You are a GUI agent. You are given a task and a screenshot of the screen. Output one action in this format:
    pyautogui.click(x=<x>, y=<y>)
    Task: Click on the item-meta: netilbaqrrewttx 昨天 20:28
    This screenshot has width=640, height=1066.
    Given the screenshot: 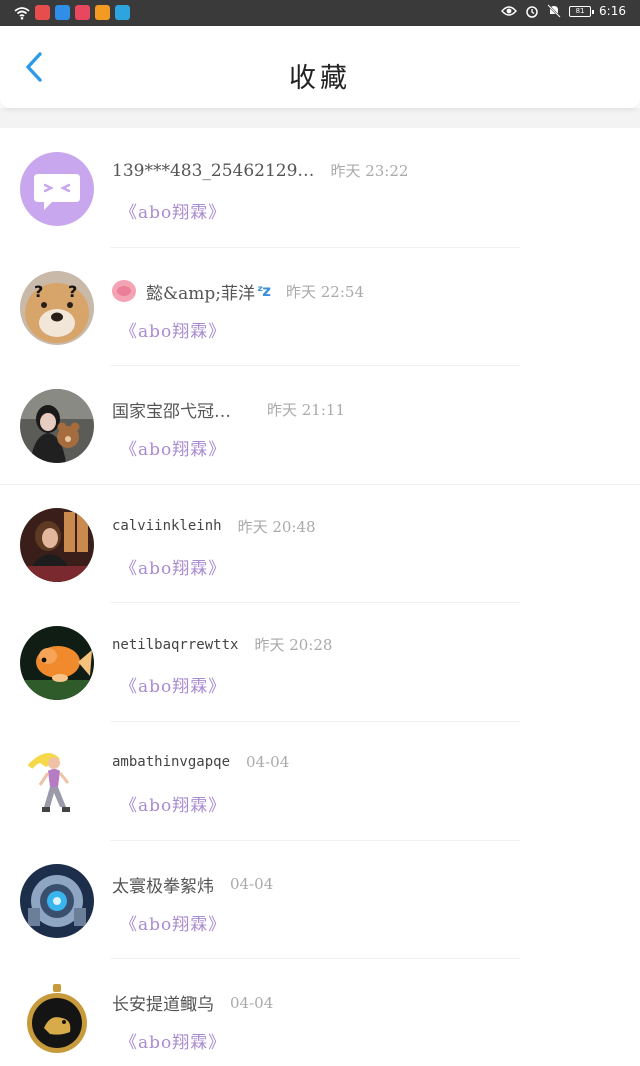 What is the action you would take?
    pyautogui.click(x=222, y=644)
    